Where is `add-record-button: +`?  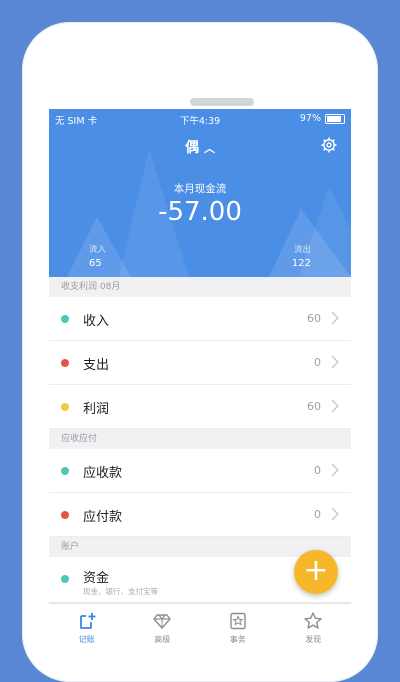
add-record-button: + is located at coordinates (316, 572).